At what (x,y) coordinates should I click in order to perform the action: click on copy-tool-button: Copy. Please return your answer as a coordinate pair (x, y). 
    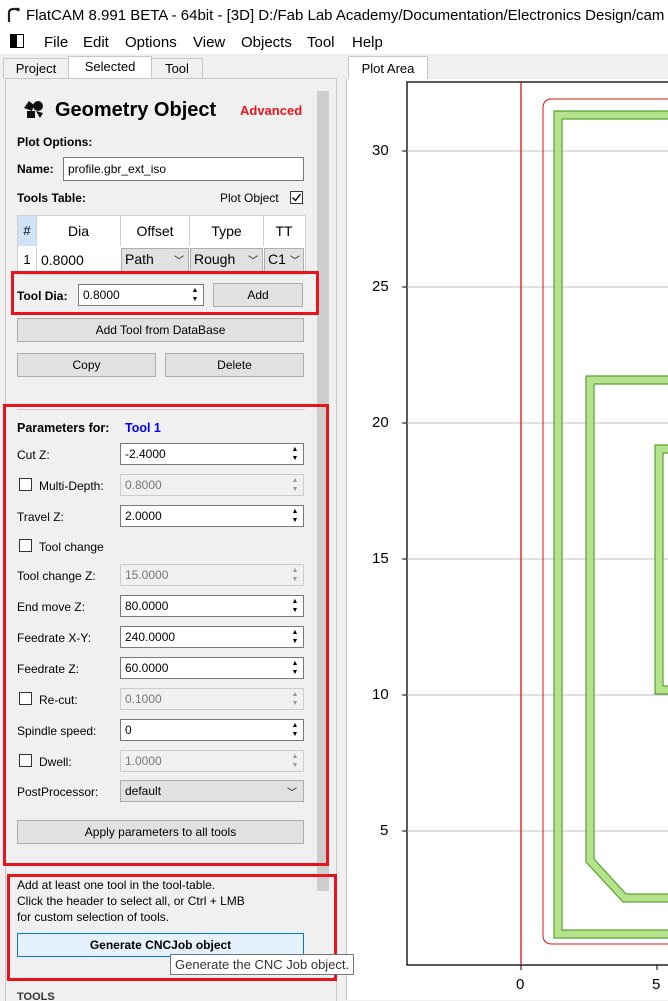
    Looking at the image, I should click on (86, 365).